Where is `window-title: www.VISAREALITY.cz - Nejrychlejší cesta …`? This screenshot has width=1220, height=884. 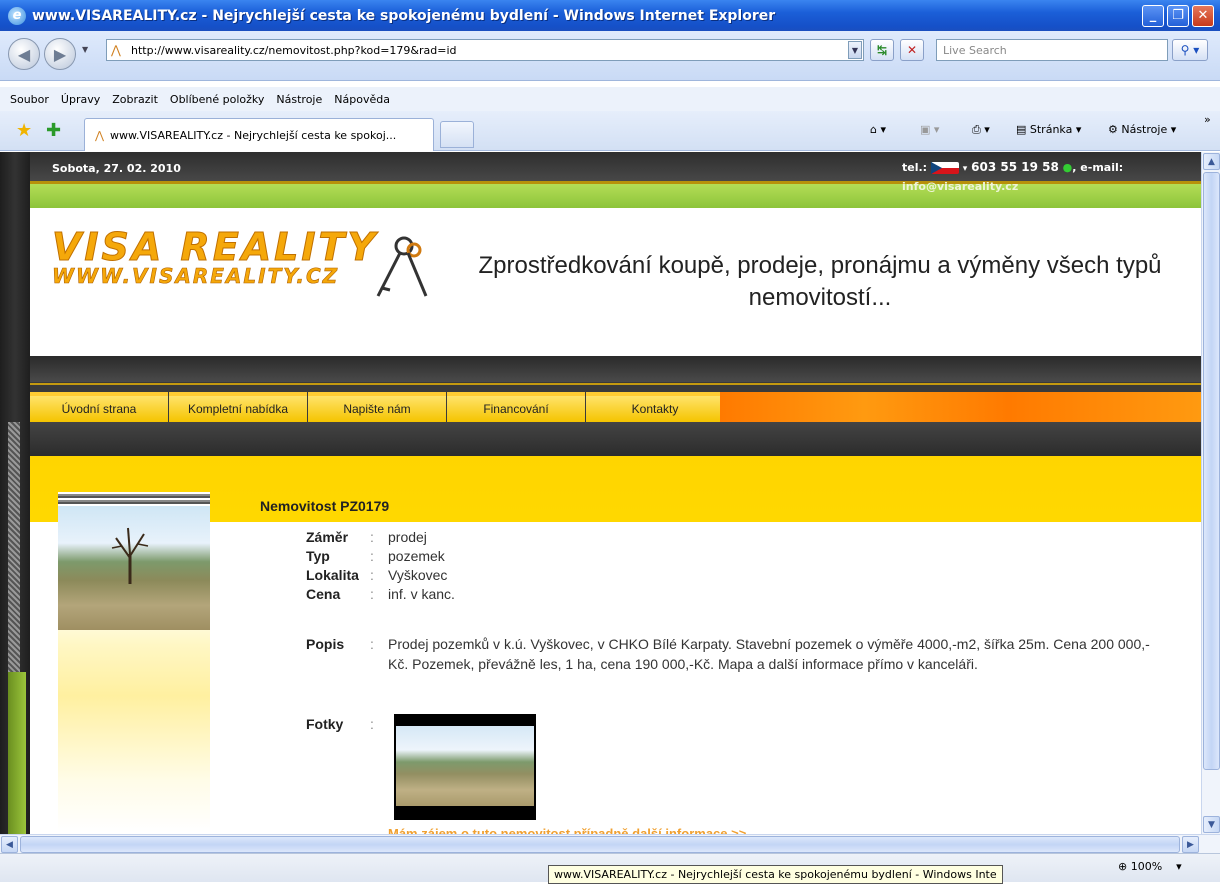
window-title: www.VISAREALITY.cz - Nejrychlejší cesta … is located at coordinates (404, 15).